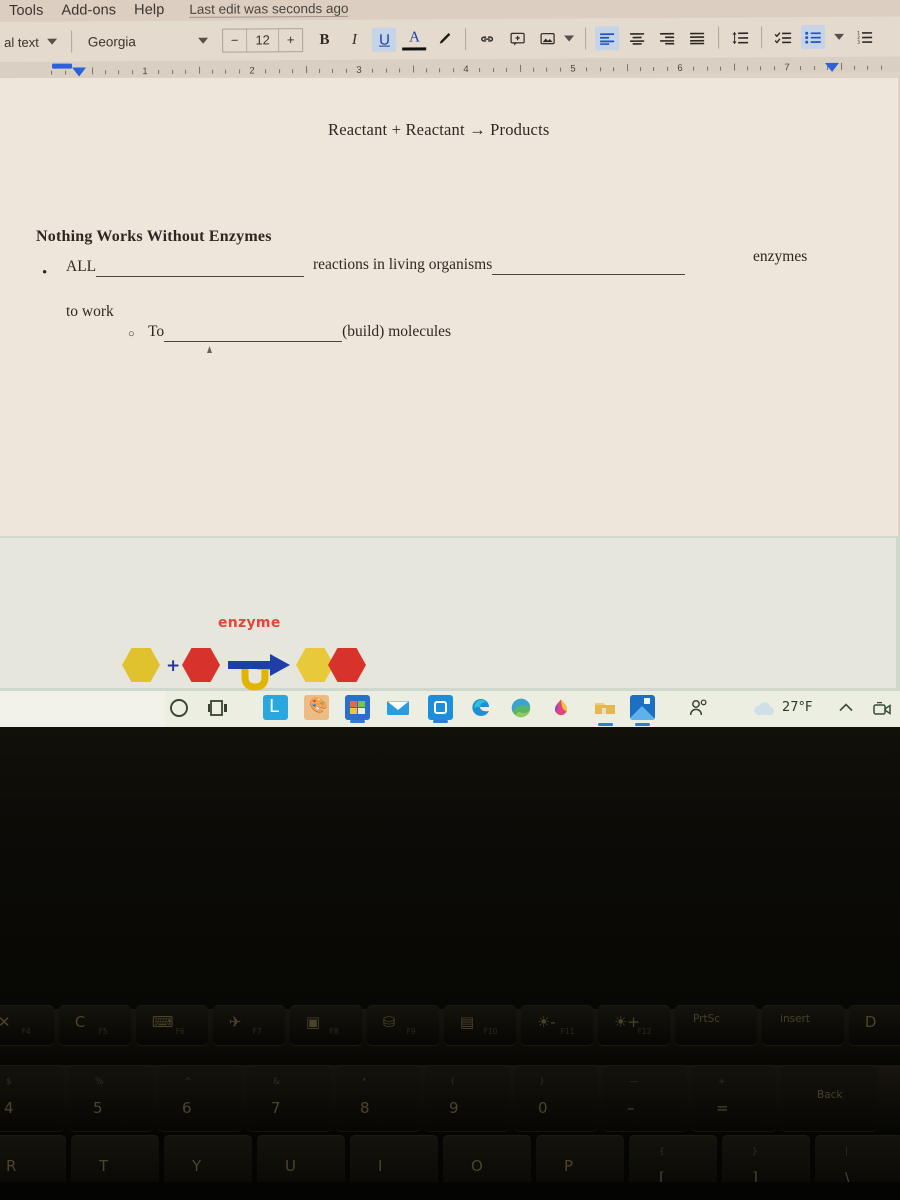  What do you see at coordinates (354, 40) in the screenshot?
I see `italic-button: I` at bounding box center [354, 40].